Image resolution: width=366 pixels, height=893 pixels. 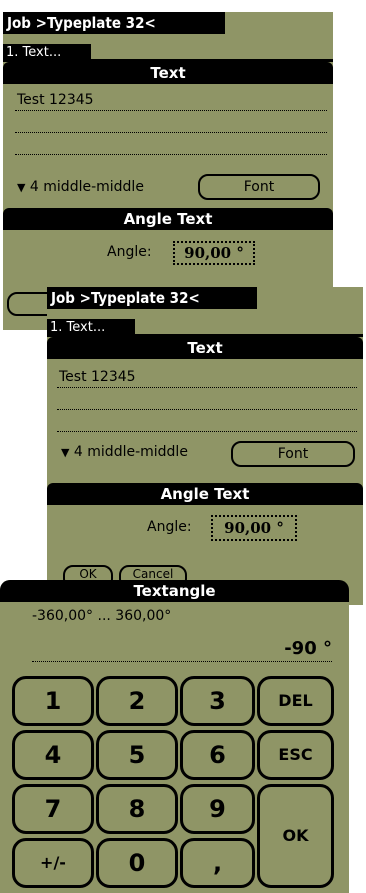 I want to click on angle-label-2: Angle:, so click(x=169, y=527).